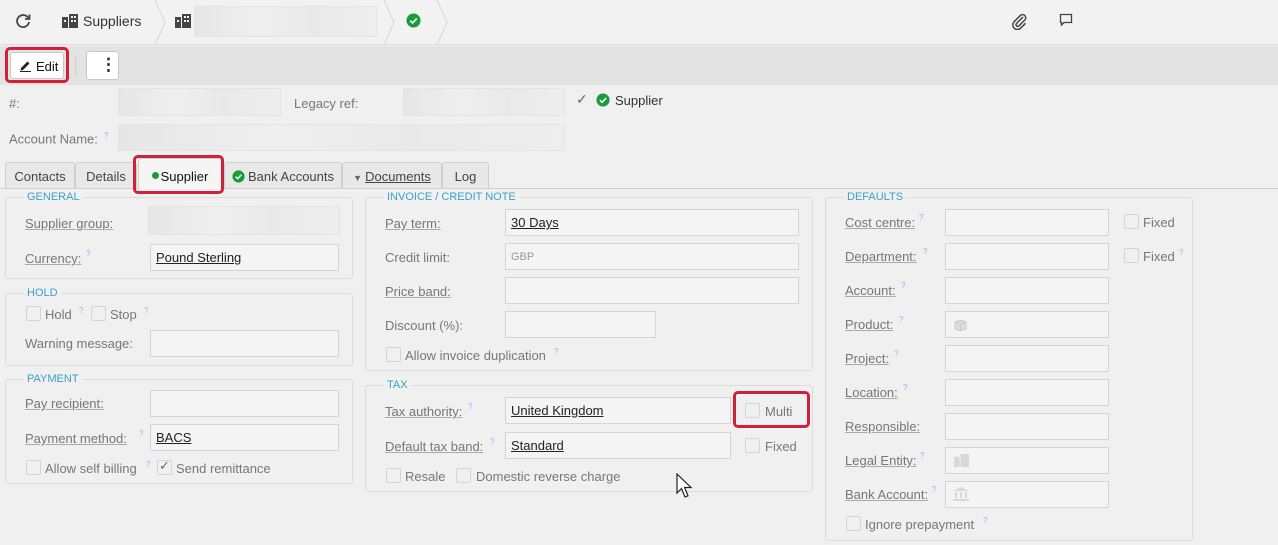 The width and height of the screenshot is (1278, 545). I want to click on tab-bank-accounts: Bank Accounts, so click(283, 175).